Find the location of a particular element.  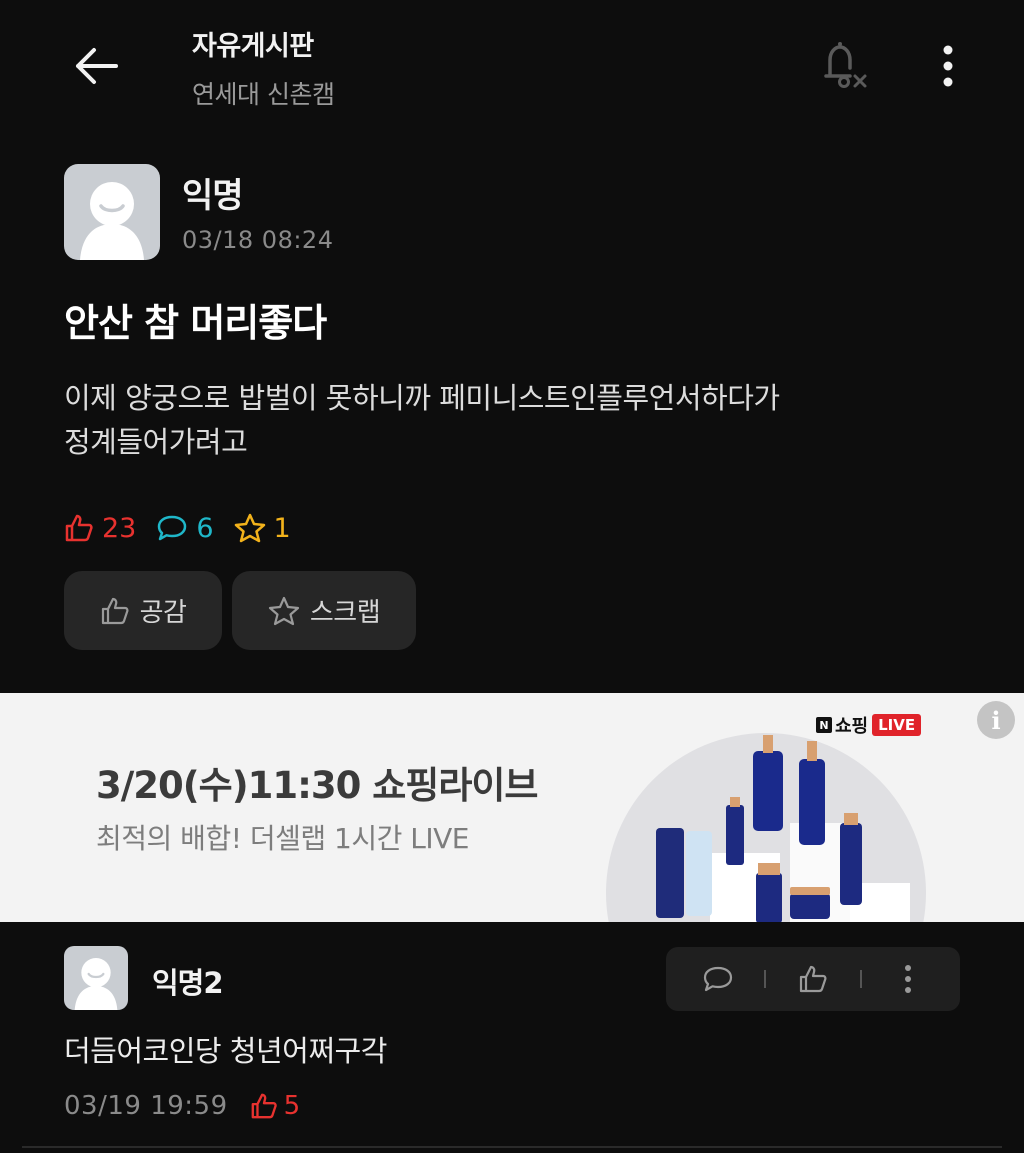

ad-title: 3/20(수)11:30 쇼핑라이브 is located at coordinates (317, 785).